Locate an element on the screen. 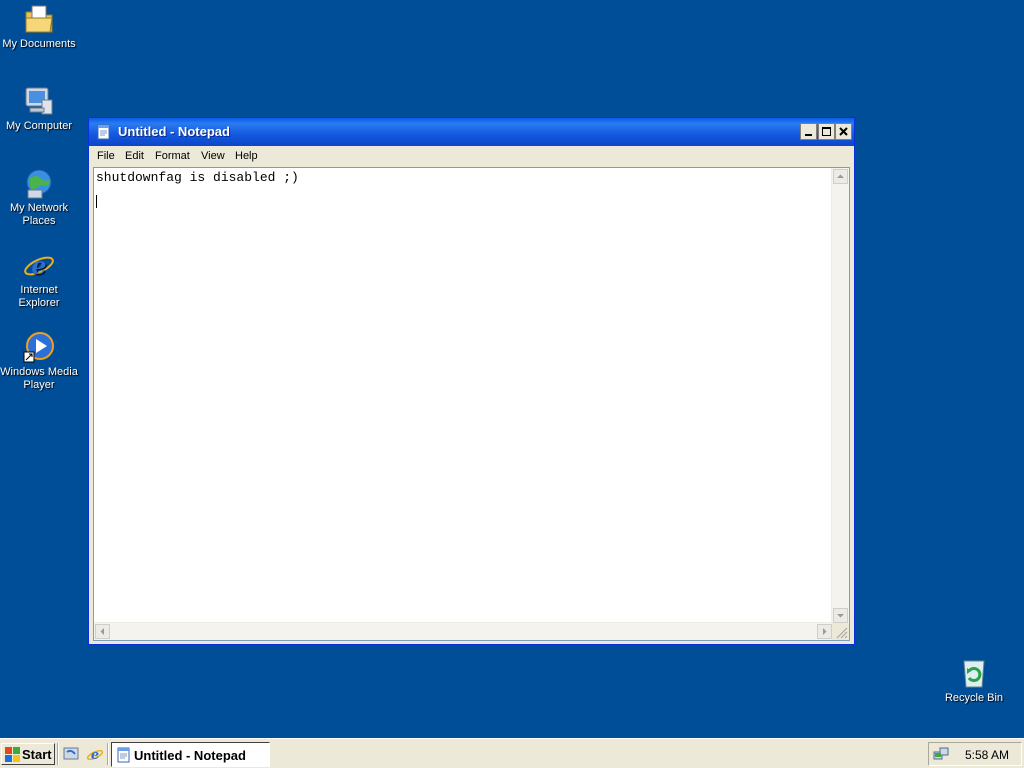  minimize-button is located at coordinates (808, 131).